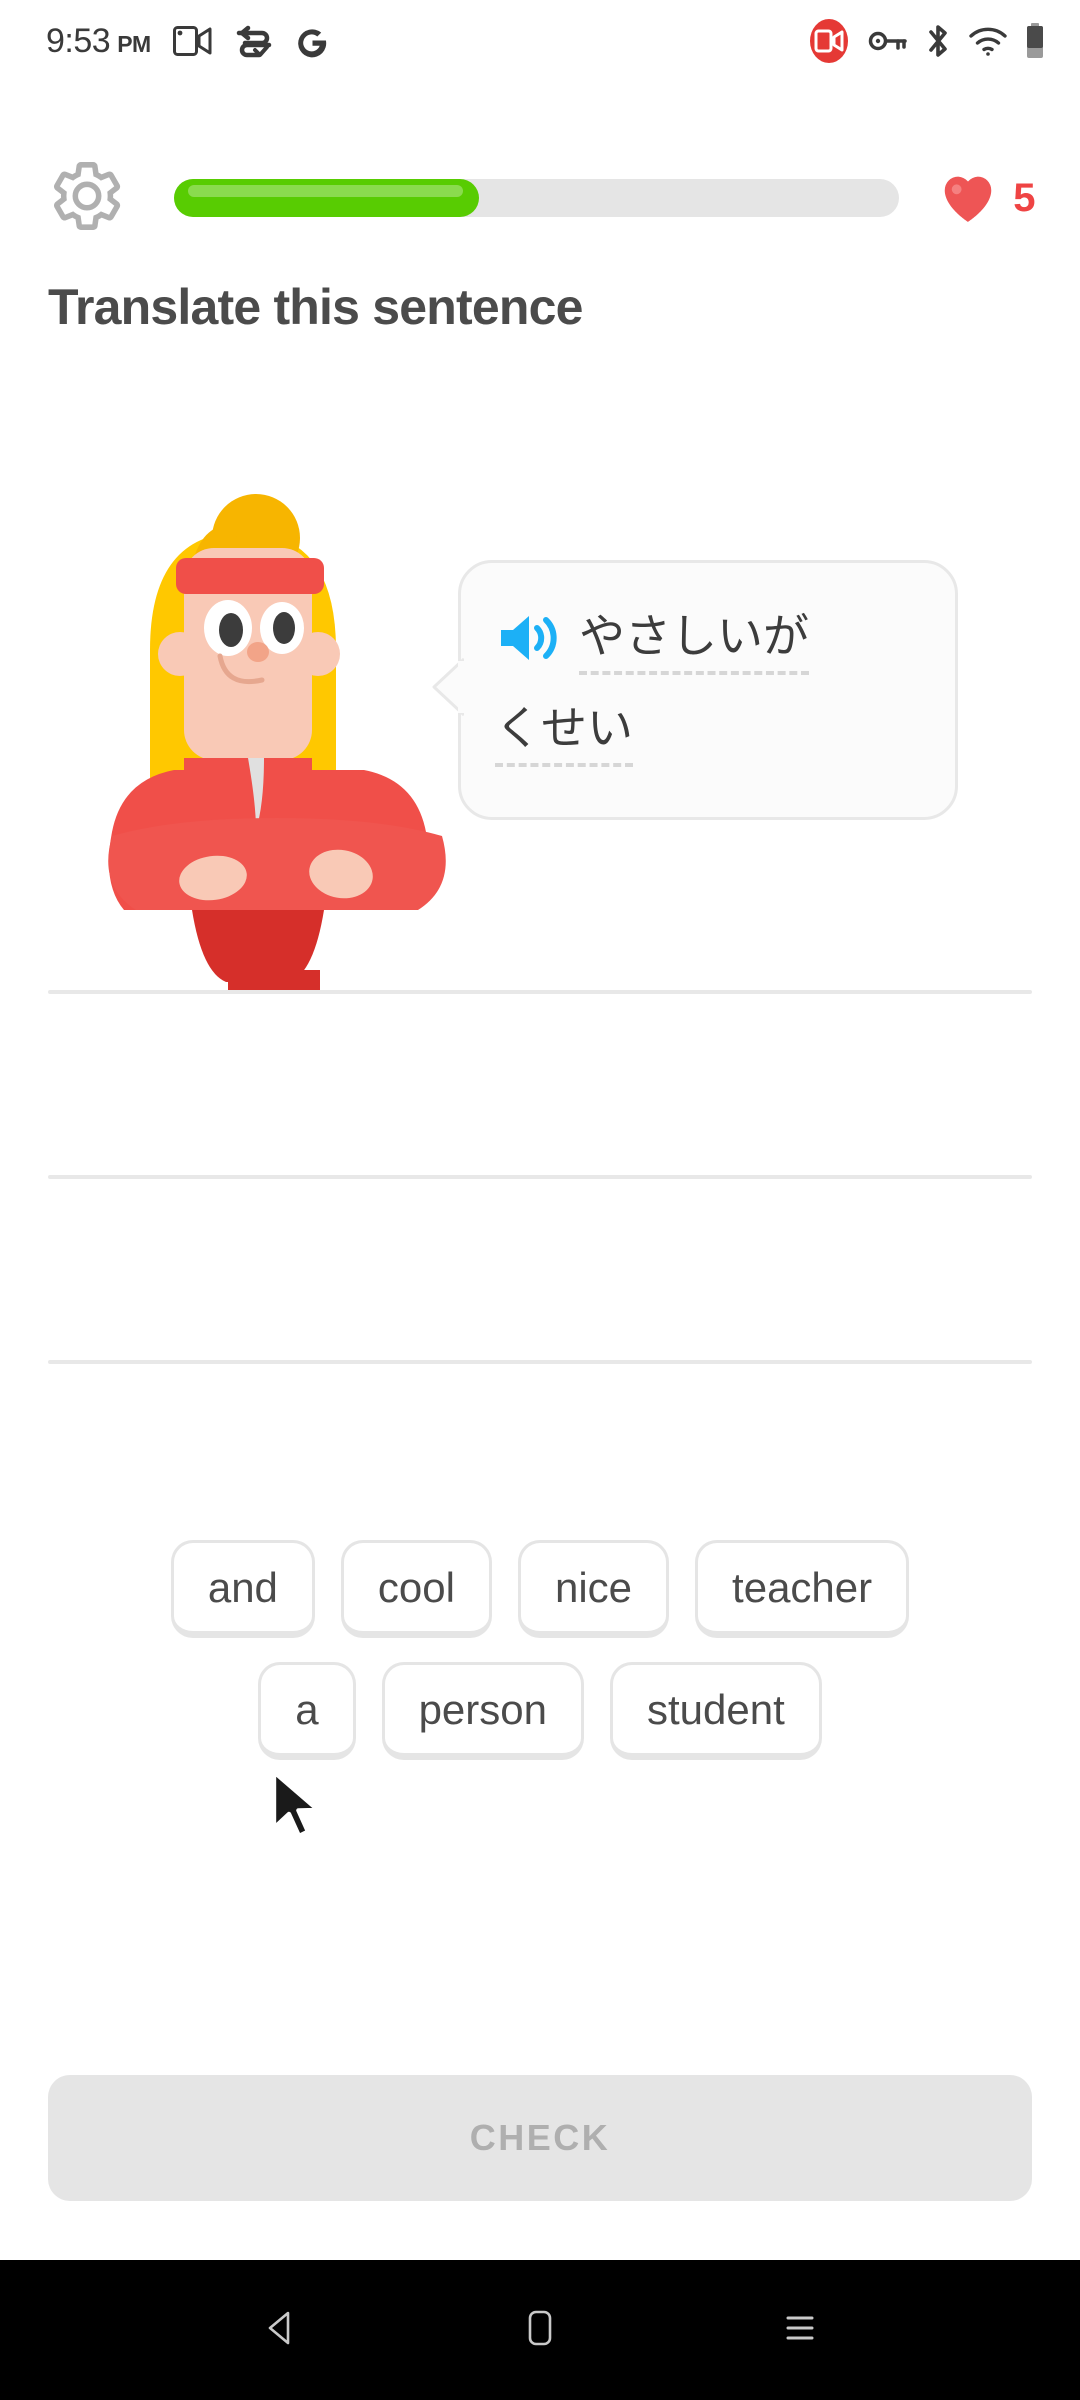 The width and height of the screenshot is (1080, 2400). Describe the element at coordinates (829, 41) in the screenshot. I see `recording-active-icon` at that location.